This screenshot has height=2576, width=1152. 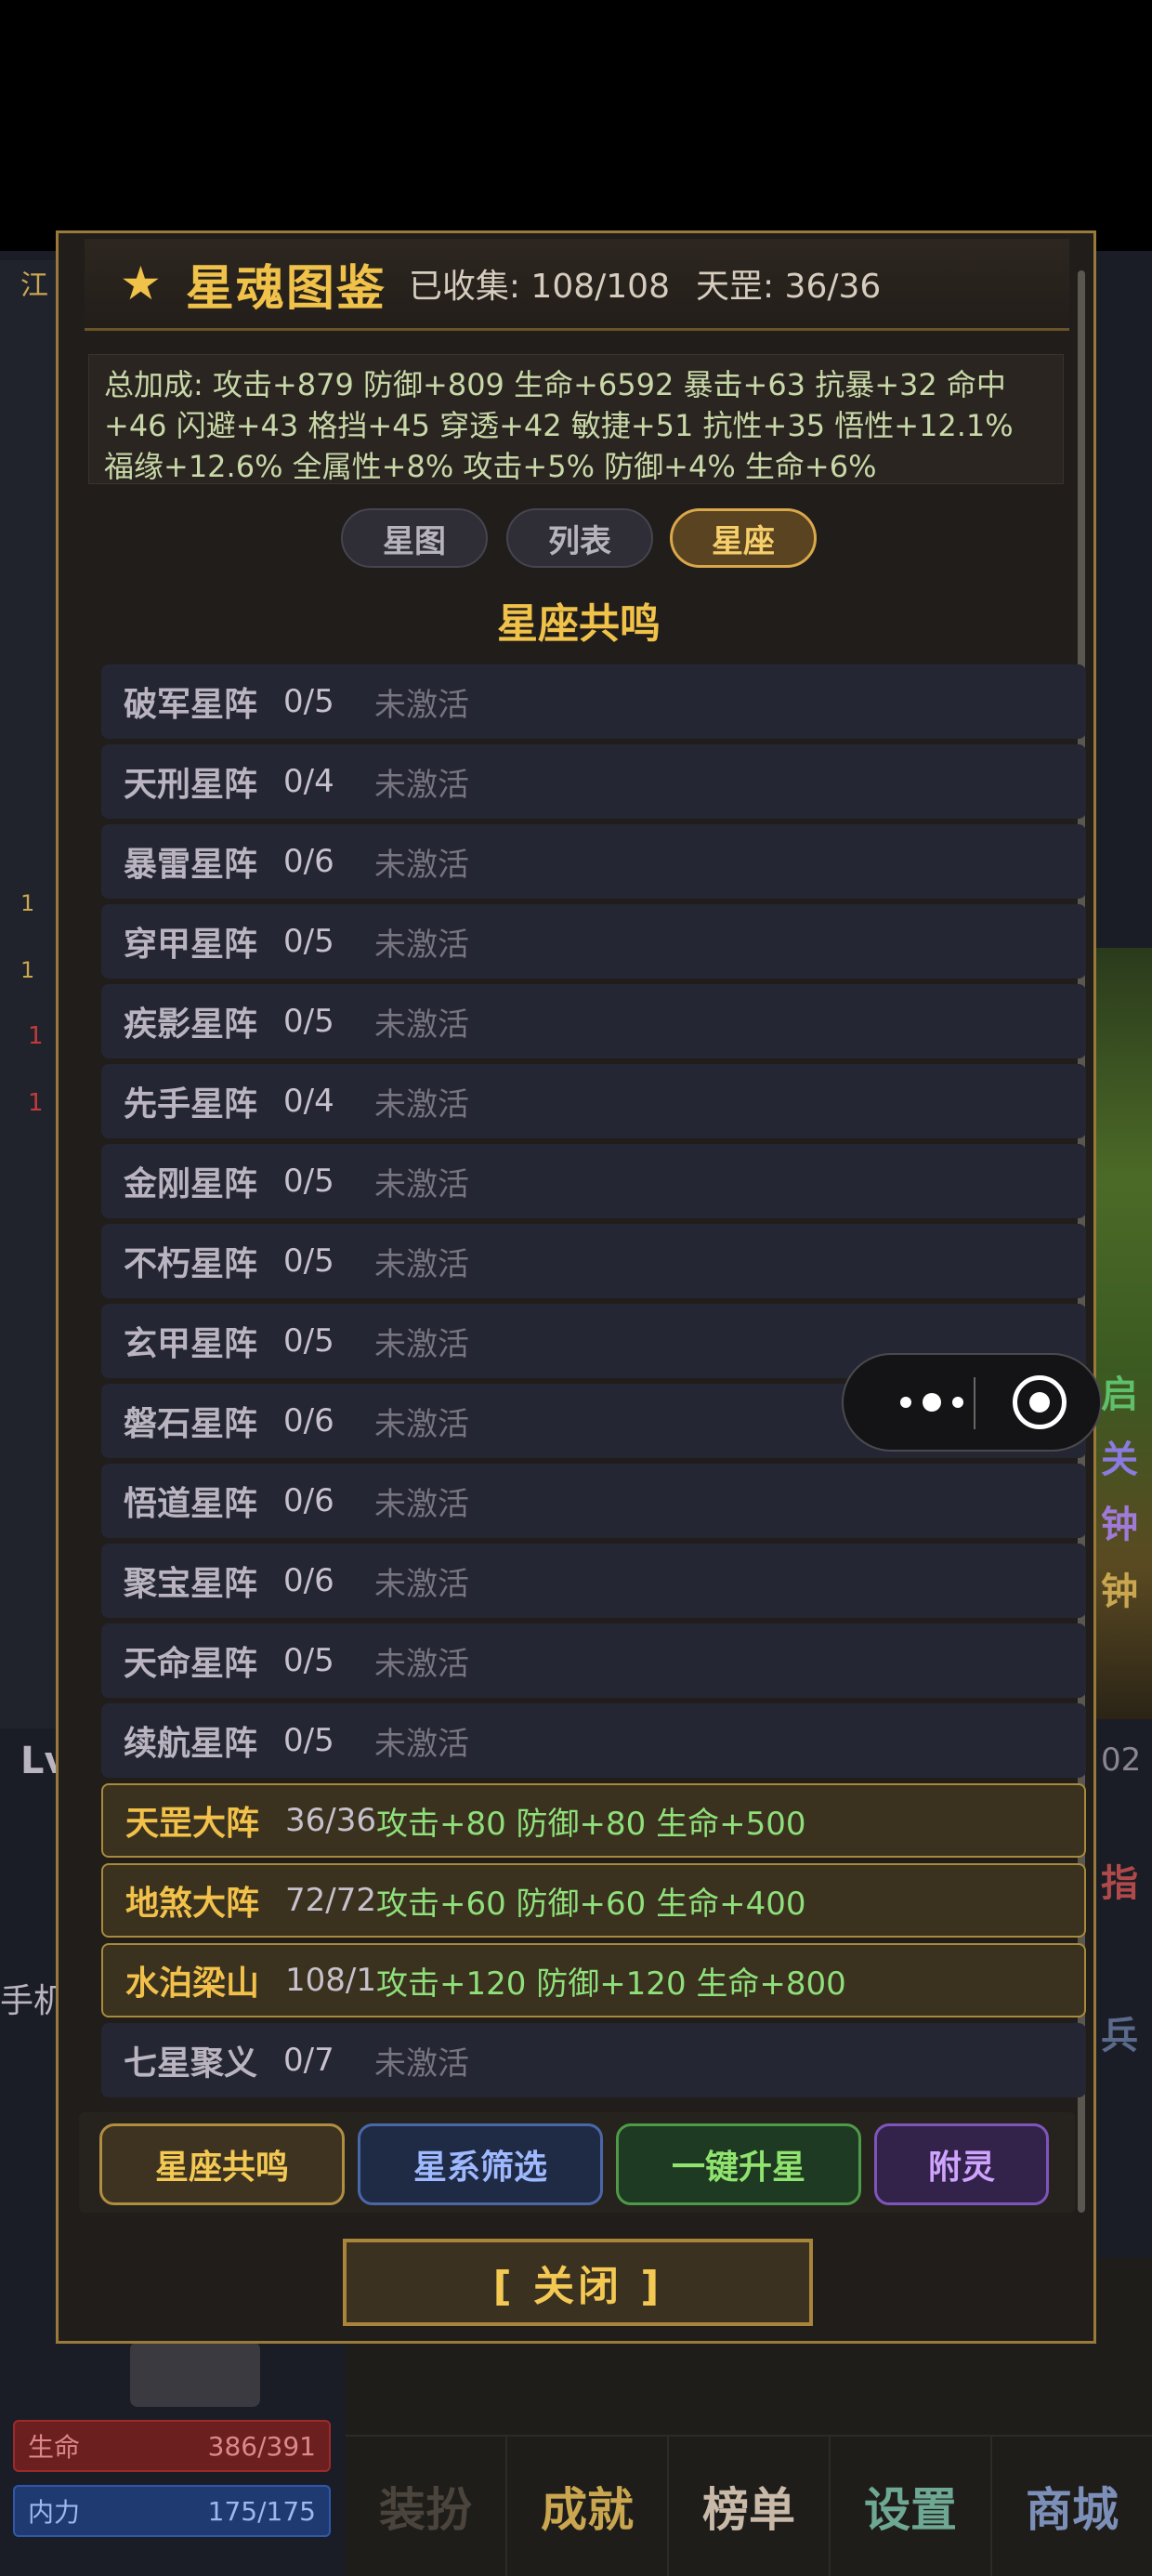 What do you see at coordinates (480, 2164) in the screenshot?
I see `star-filter-button: 星系筛选` at bounding box center [480, 2164].